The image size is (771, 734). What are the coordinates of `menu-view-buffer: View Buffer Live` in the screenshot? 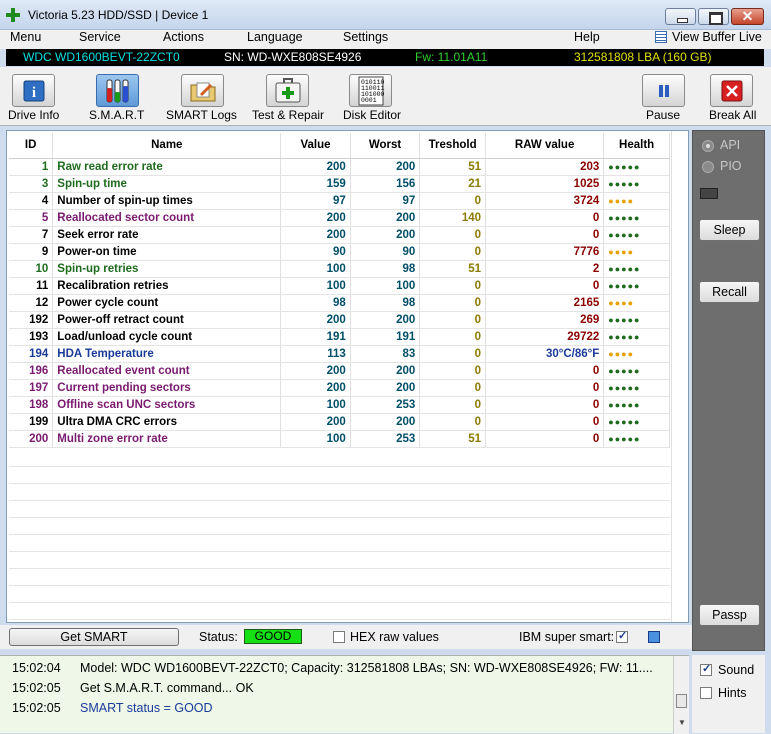 It's located at (717, 37).